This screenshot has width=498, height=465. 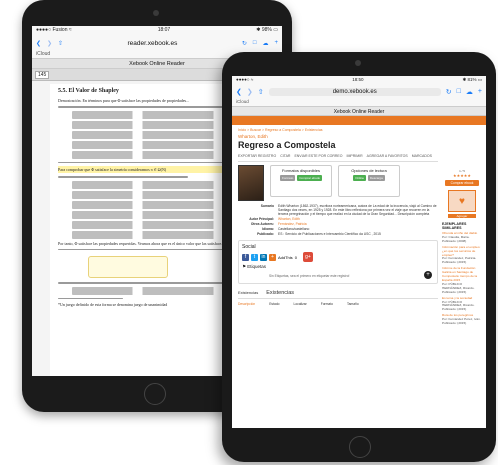 I want to click on addthis-icon: +, so click(x=272, y=257).